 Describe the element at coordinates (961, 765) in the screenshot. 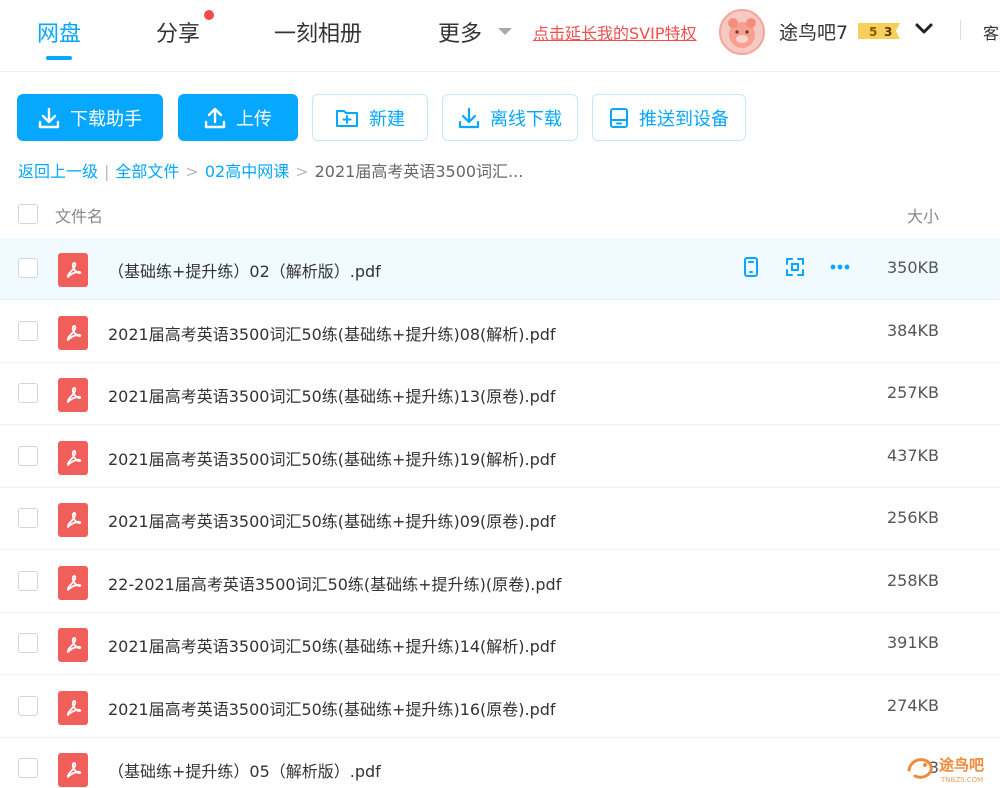

I see `watermark-text: 途鸟吧` at that location.